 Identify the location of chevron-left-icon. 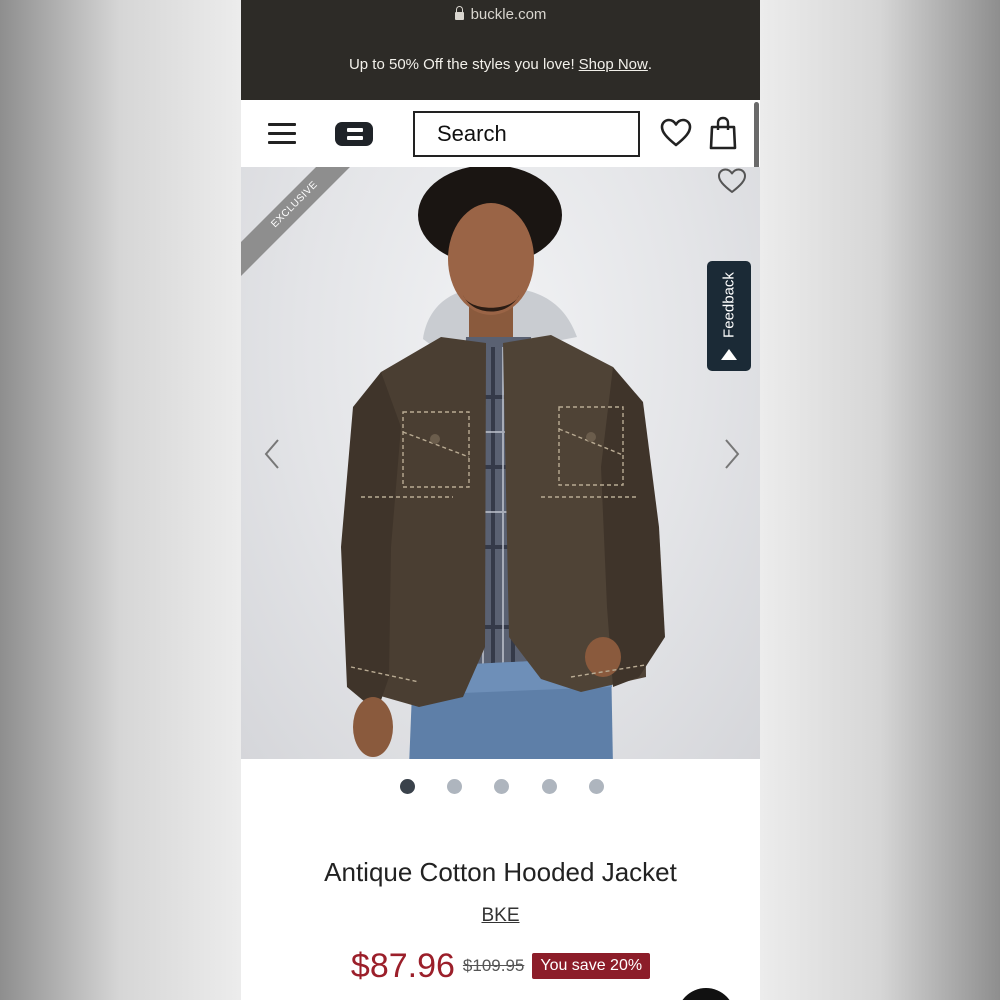
(272, 454).